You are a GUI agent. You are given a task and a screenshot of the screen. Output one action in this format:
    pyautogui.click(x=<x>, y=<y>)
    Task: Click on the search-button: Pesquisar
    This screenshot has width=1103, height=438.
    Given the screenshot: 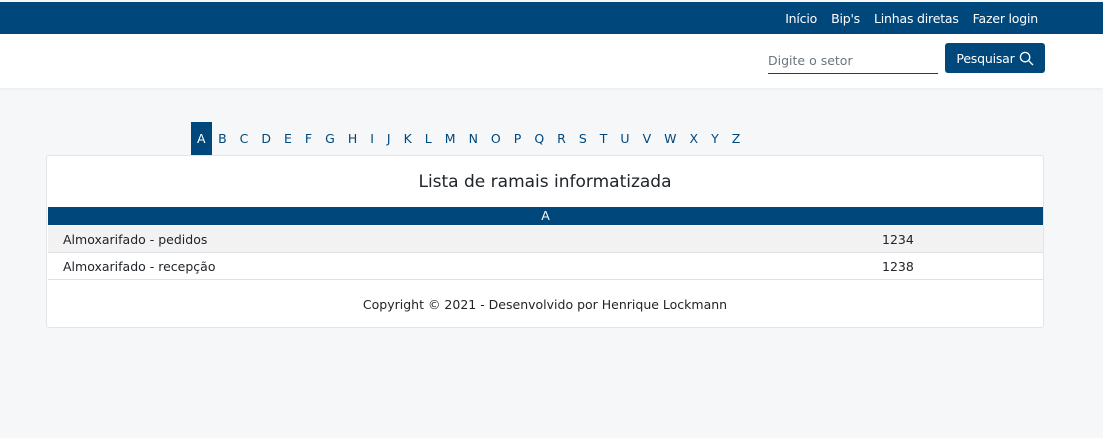 What is the action you would take?
    pyautogui.click(x=995, y=58)
    